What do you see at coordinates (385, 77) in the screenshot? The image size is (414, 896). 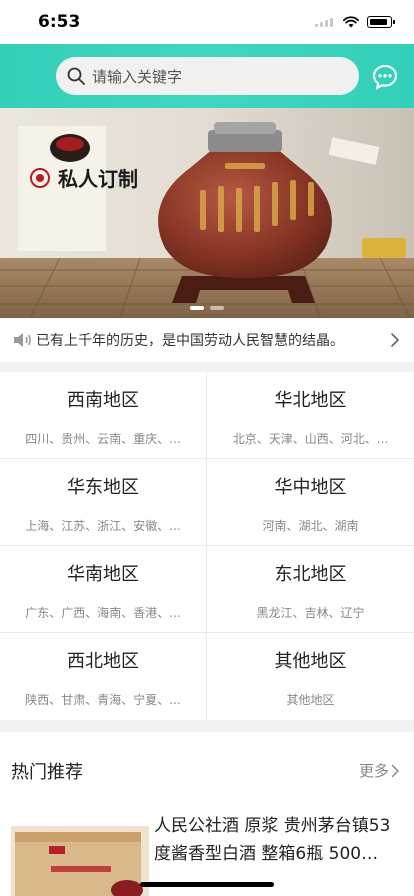 I see `chat-icon` at bounding box center [385, 77].